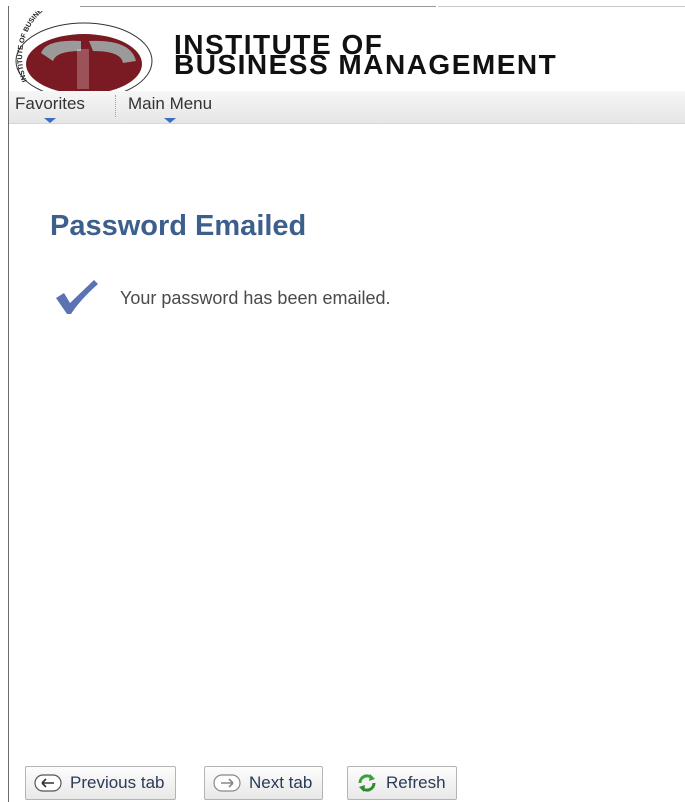 The width and height of the screenshot is (685, 802). I want to click on main-menu-label: Main Menu, so click(170, 103).